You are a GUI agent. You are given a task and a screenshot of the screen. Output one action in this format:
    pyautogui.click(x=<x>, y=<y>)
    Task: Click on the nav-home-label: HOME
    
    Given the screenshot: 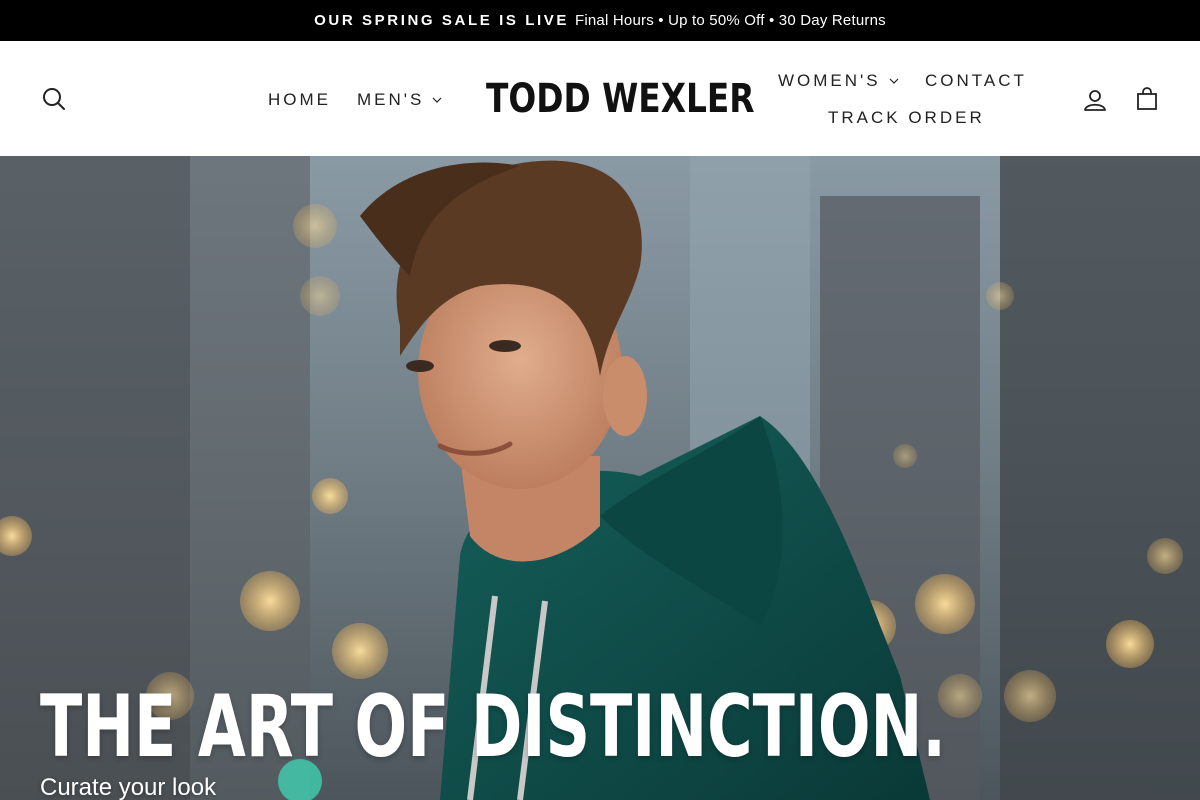 What is the action you would take?
    pyautogui.click(x=299, y=99)
    